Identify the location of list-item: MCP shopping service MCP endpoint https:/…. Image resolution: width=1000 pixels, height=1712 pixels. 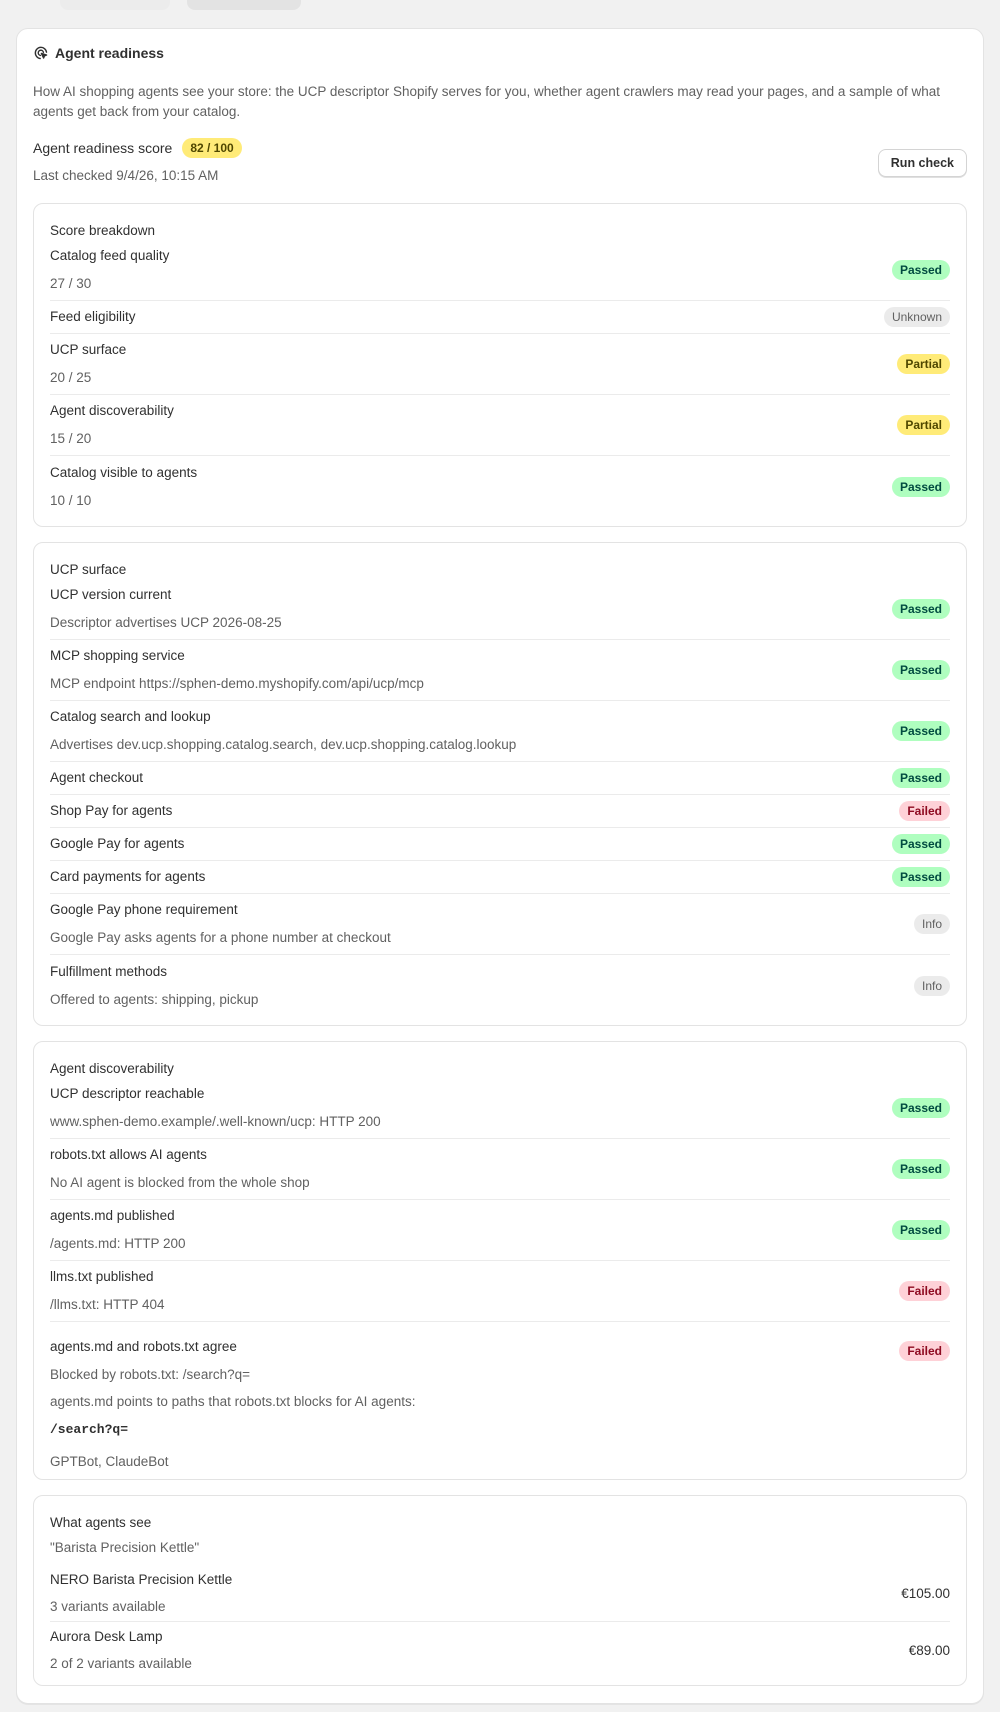
(500, 670).